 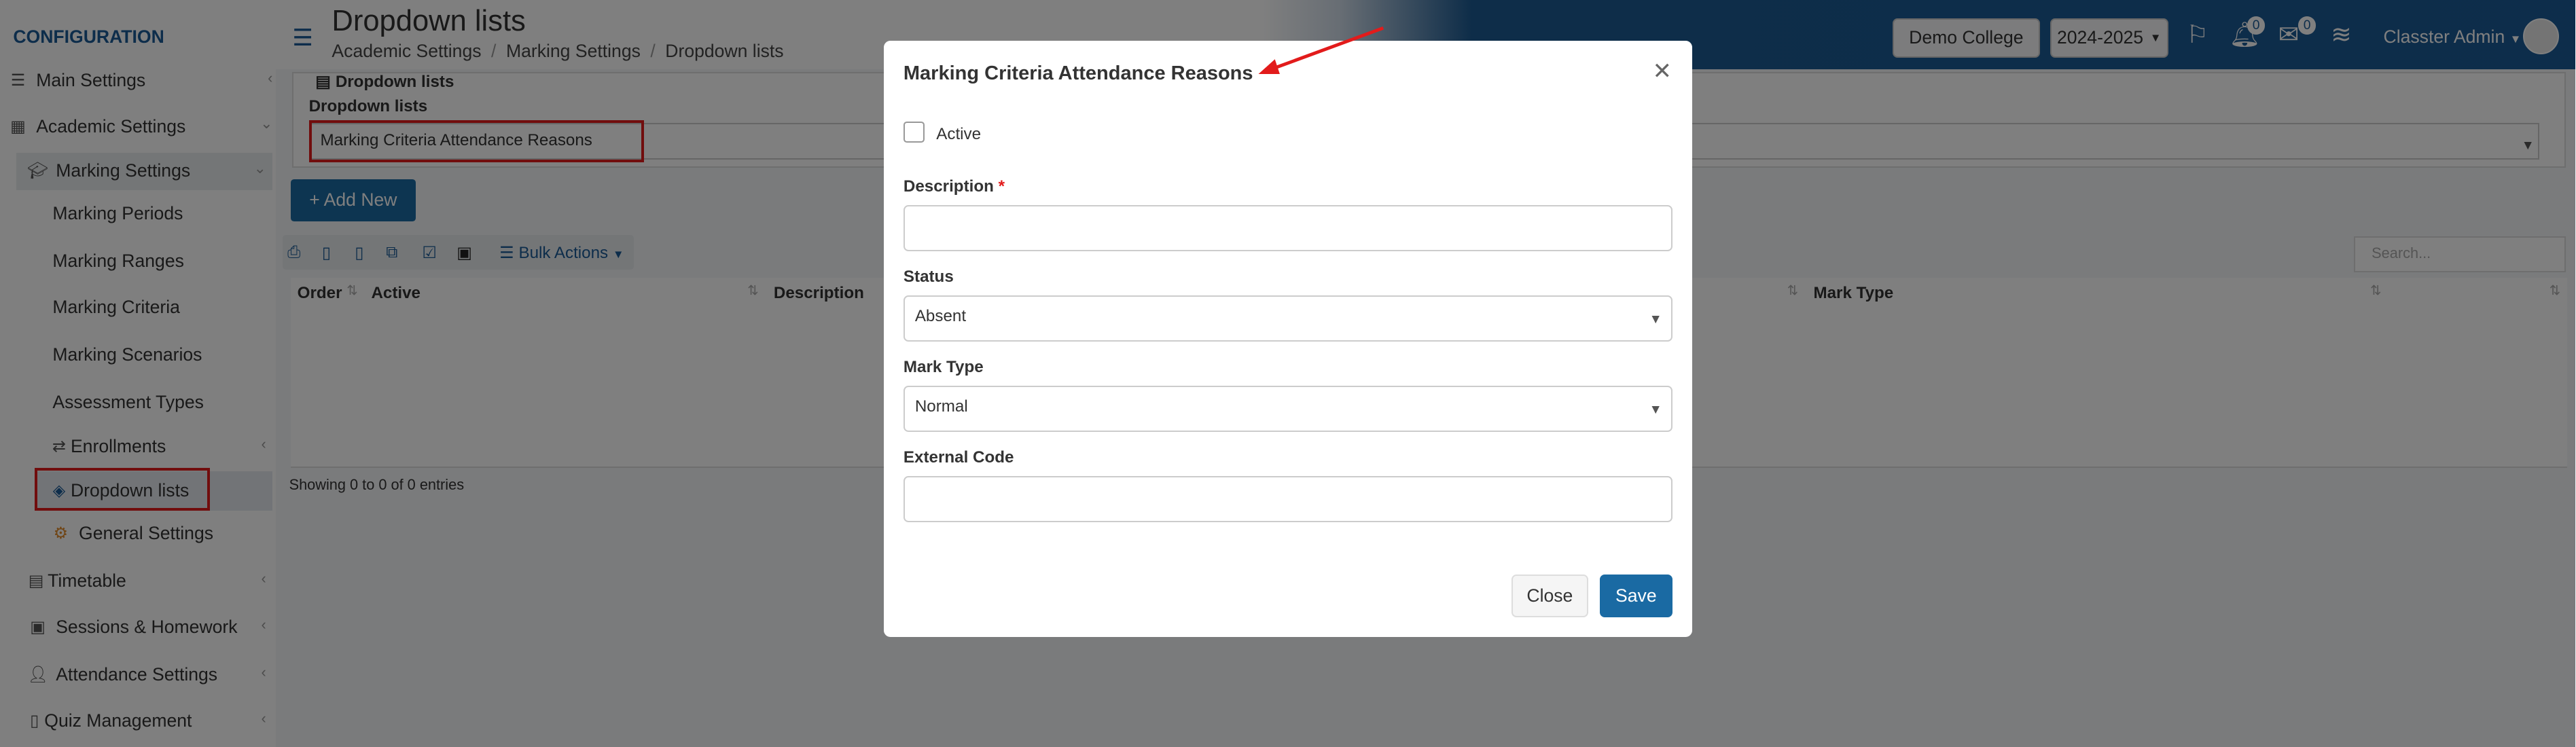 I want to click on save-button: Save, so click(x=1636, y=596).